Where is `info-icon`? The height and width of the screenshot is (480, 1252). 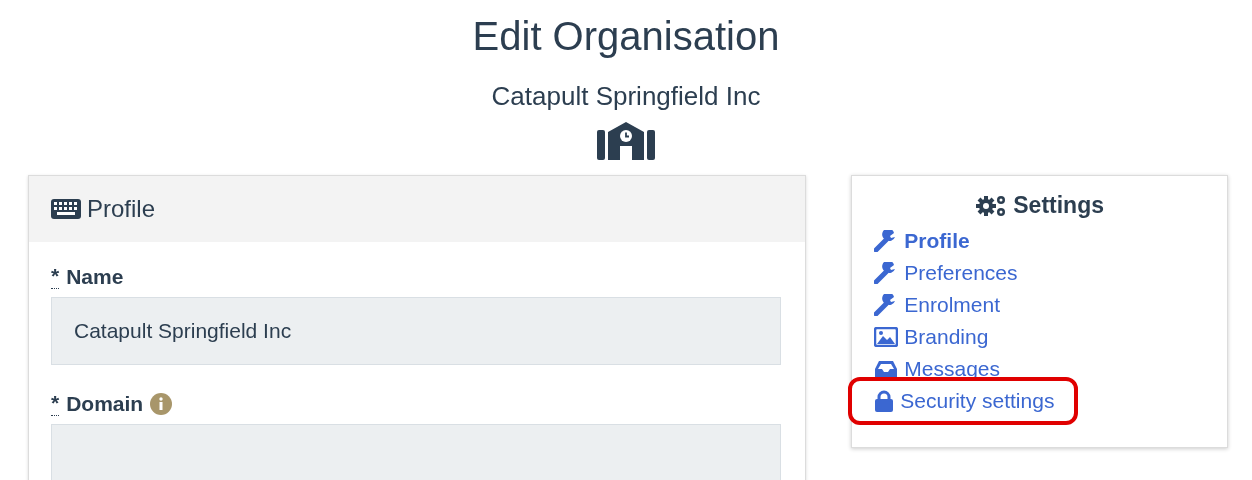 info-icon is located at coordinates (161, 403).